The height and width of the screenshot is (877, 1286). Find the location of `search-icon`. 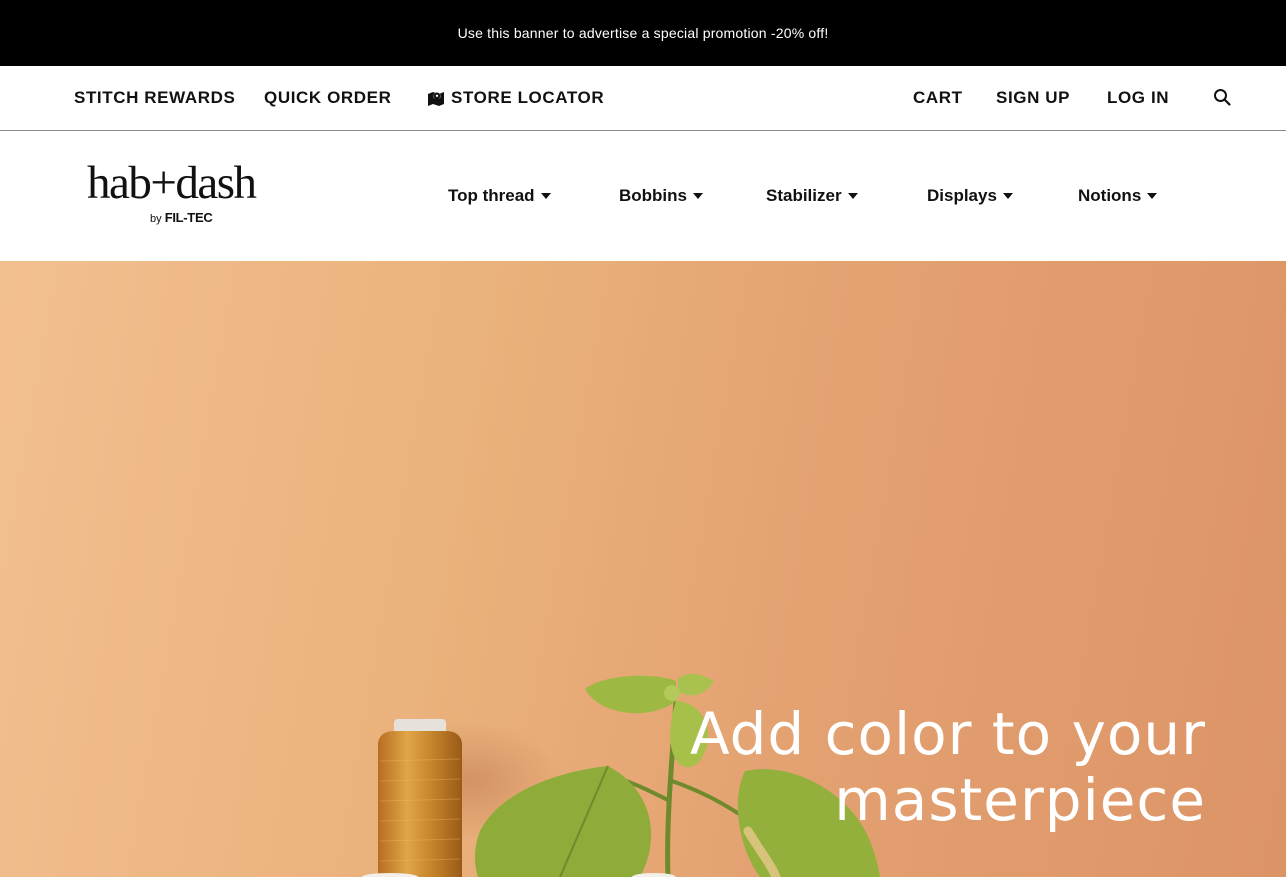

search-icon is located at coordinates (1222, 97).